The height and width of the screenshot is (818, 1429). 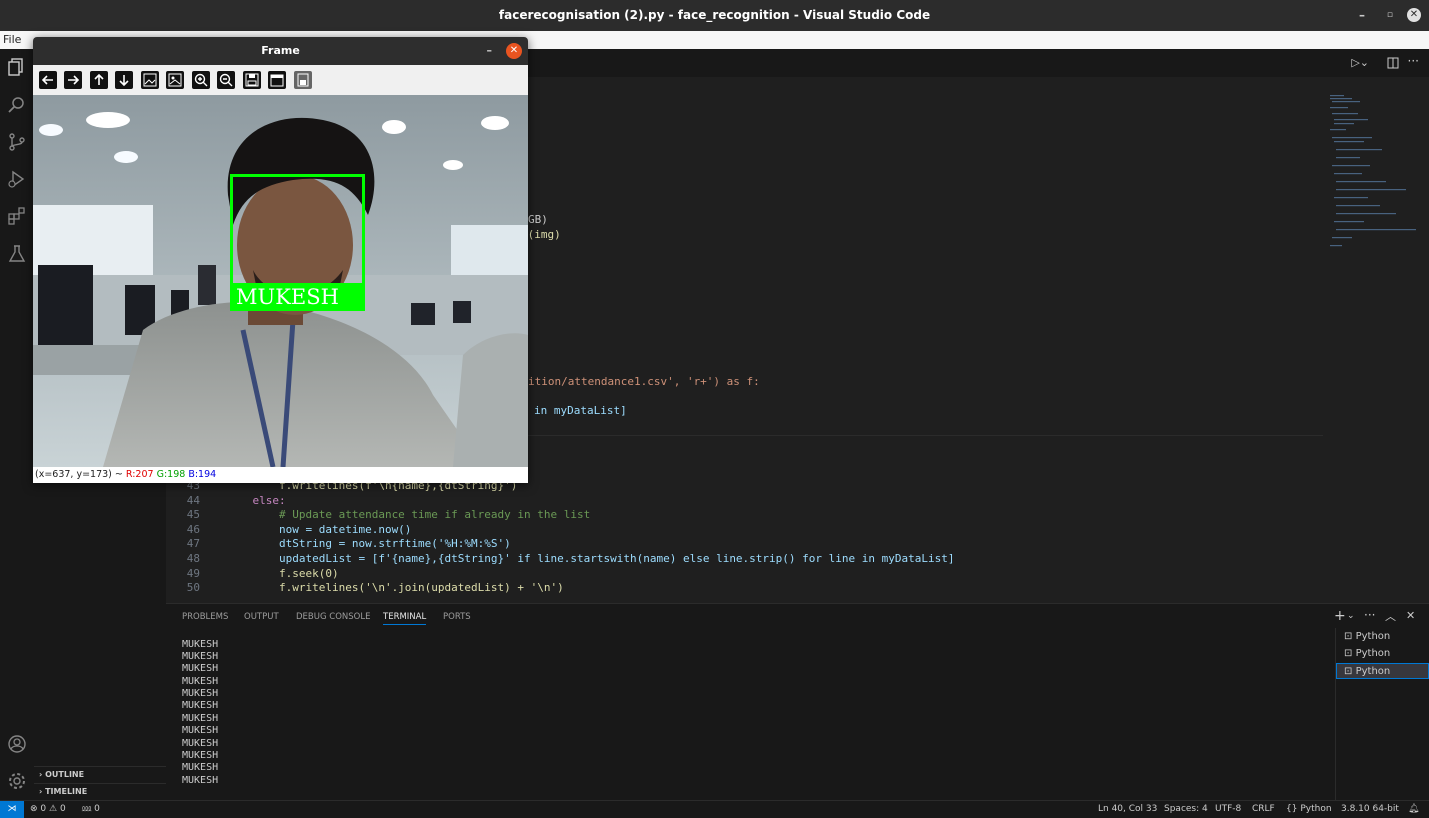 What do you see at coordinates (405, 618) in the screenshot?
I see `tab-terminal: TERMINAL` at bounding box center [405, 618].